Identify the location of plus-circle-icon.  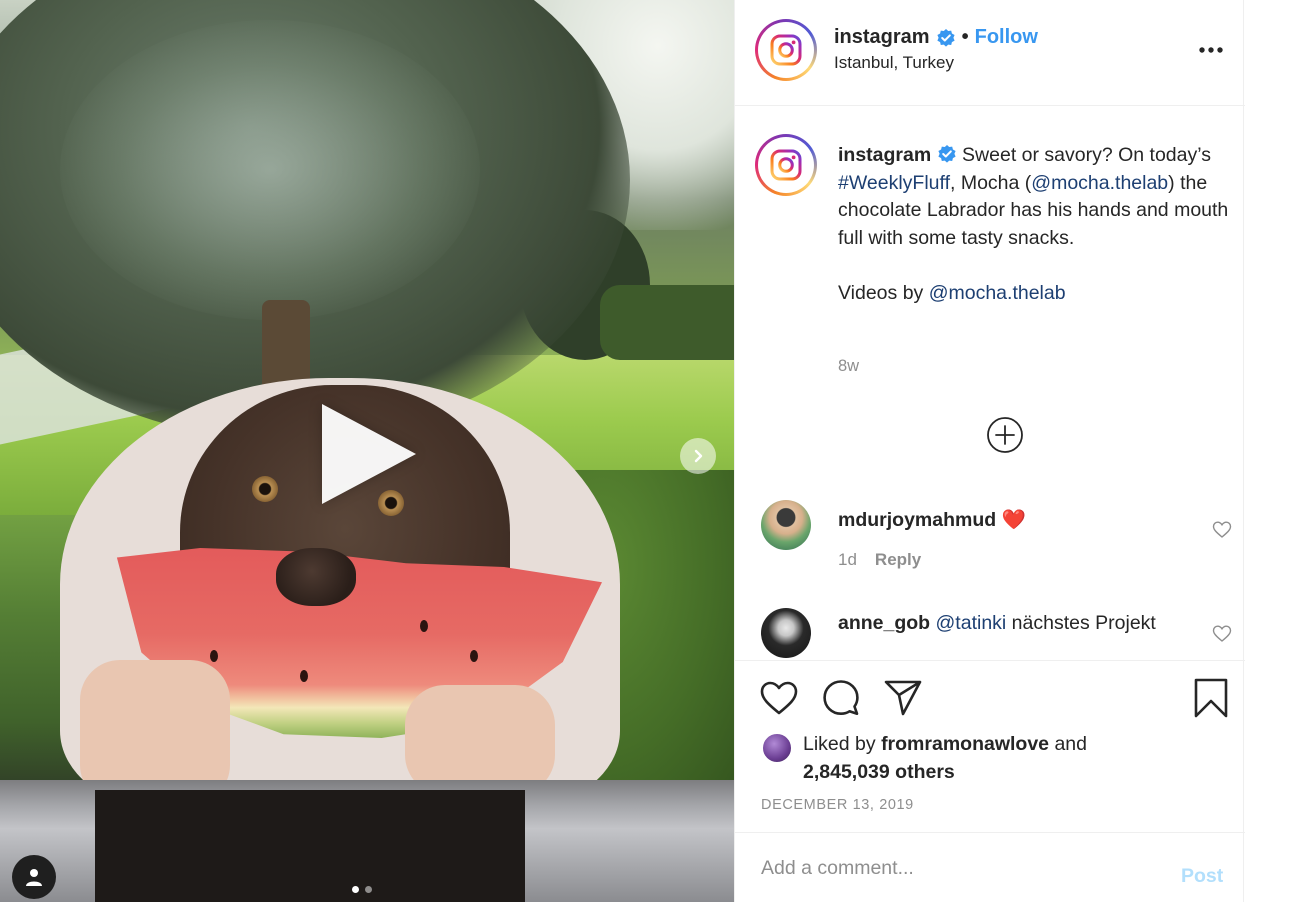
(1005, 435).